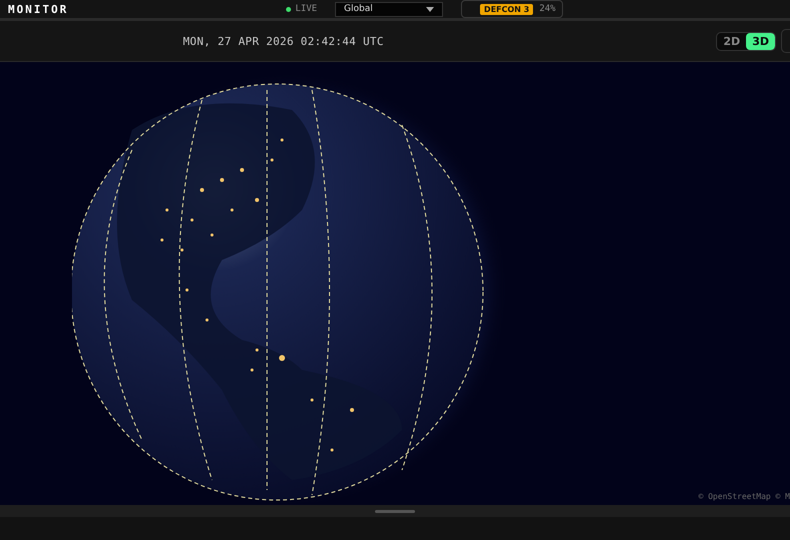 Image resolution: width=790 pixels, height=540 pixels. What do you see at coordinates (785, 41) in the screenshot?
I see `toolbar-button` at bounding box center [785, 41].